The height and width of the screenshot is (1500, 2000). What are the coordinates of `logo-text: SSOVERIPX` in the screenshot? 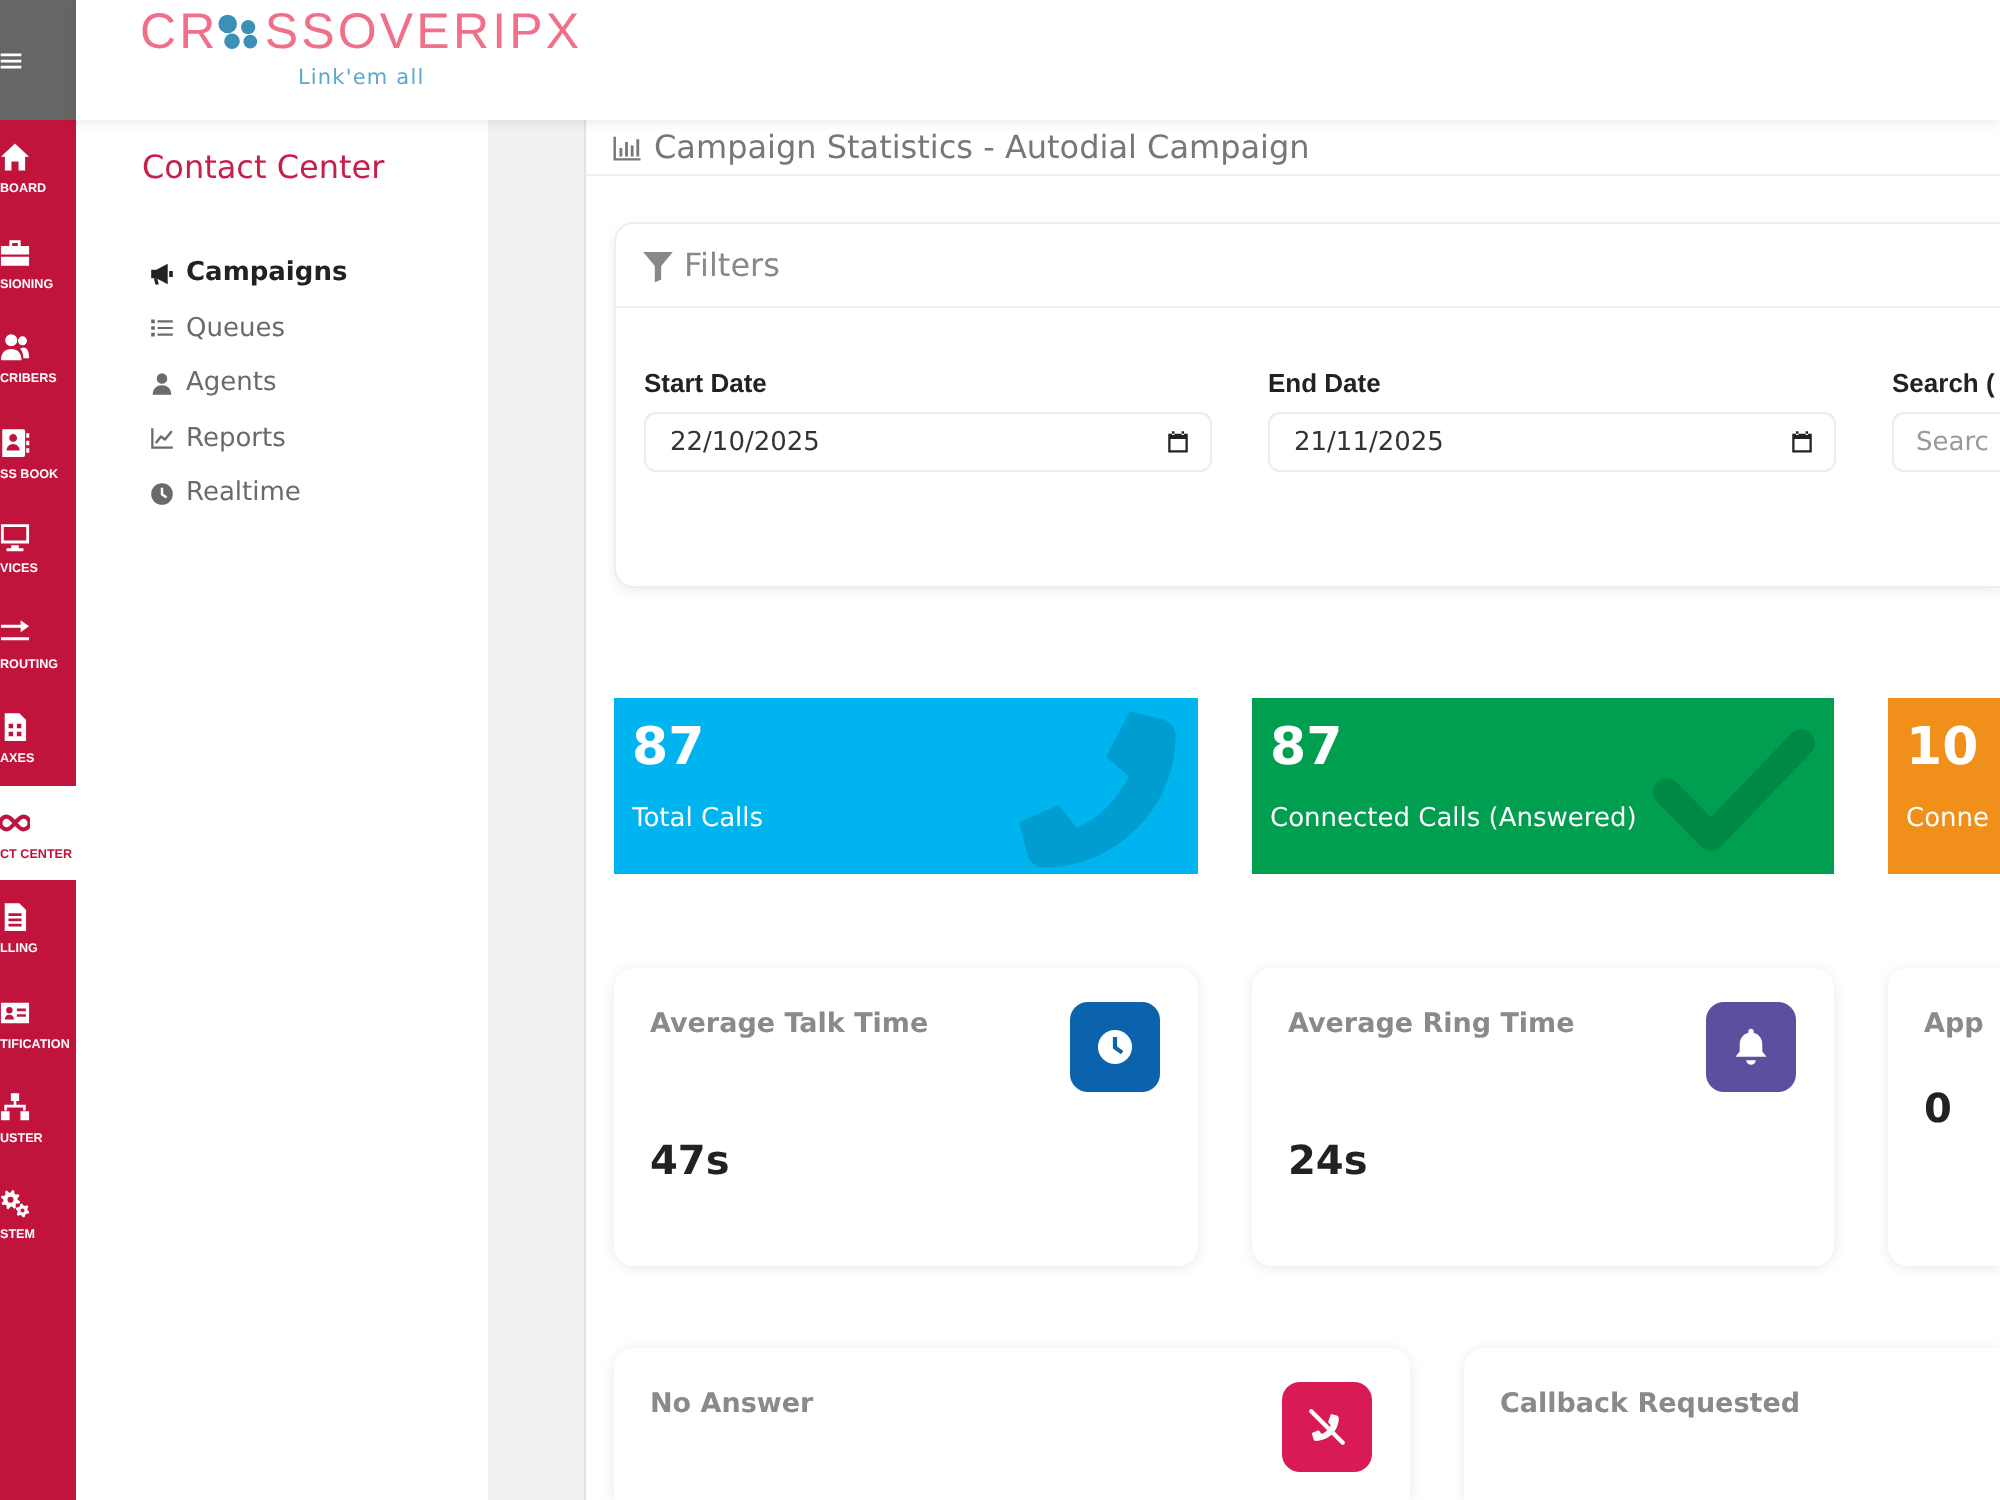 It's located at (423, 32).